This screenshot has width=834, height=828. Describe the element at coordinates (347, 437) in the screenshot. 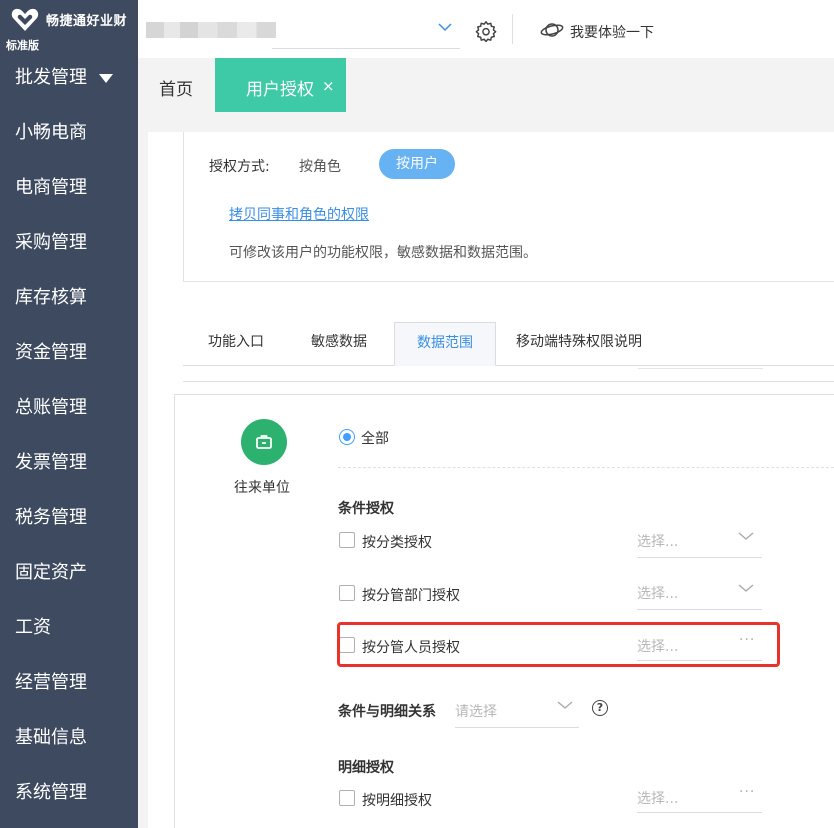

I see `all-radio` at that location.